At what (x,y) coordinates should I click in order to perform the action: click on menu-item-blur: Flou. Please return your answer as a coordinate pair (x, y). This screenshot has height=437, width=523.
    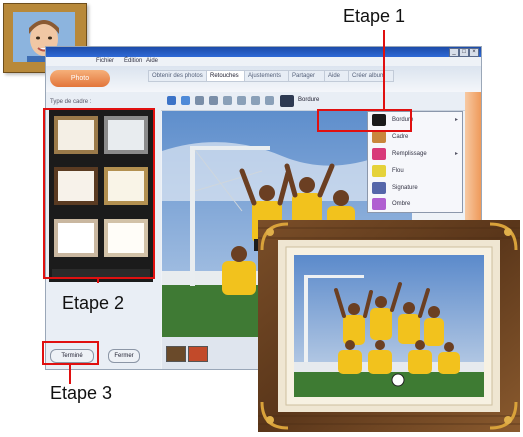
    Looking at the image, I should click on (415, 171).